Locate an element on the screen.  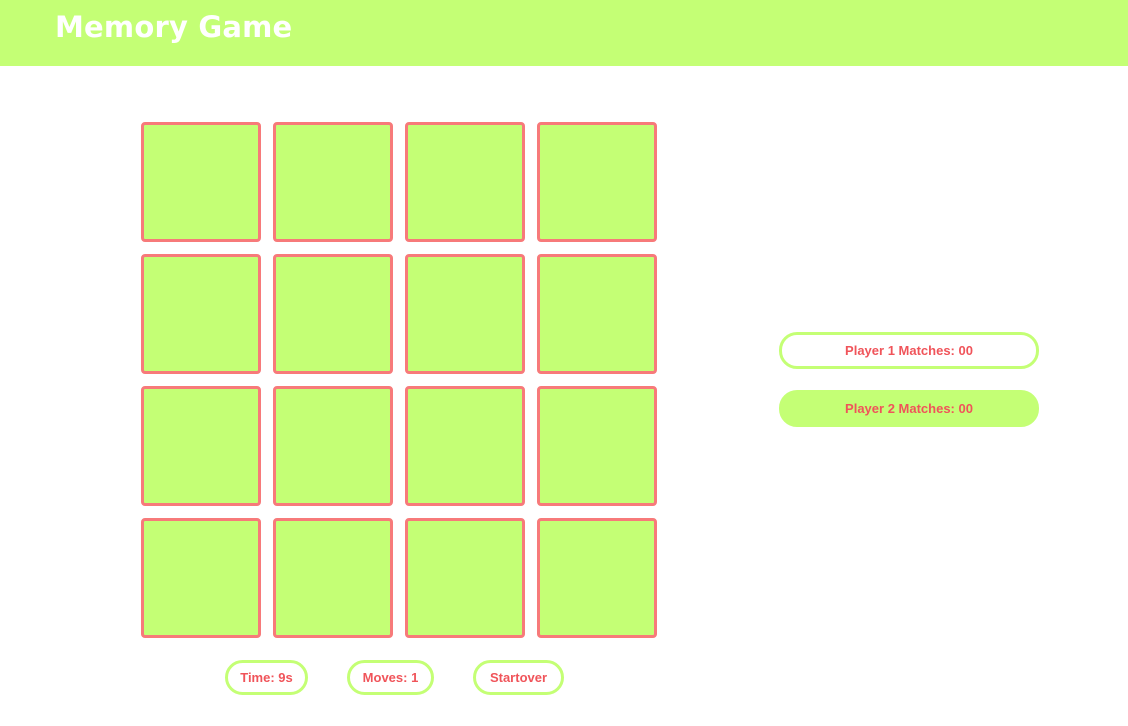
card-r4-c2 is located at coordinates (333, 578).